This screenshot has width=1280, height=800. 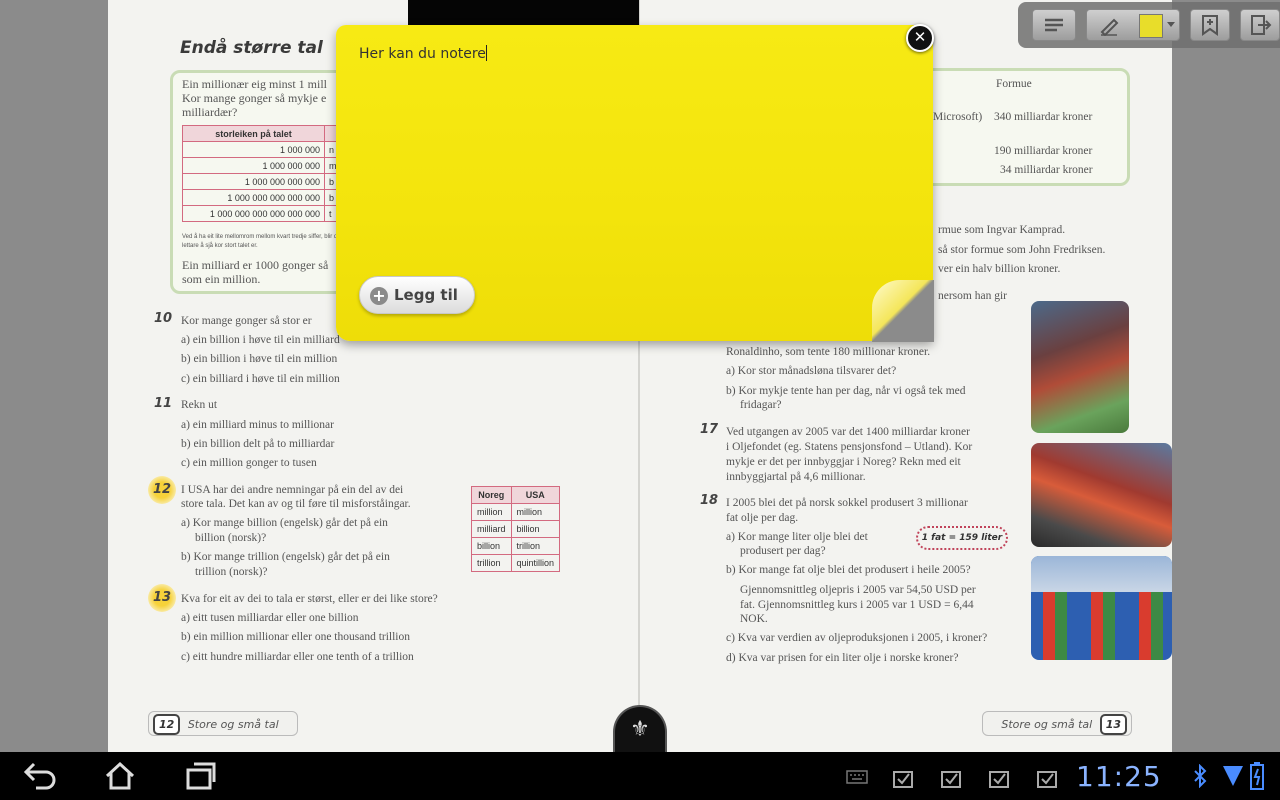 What do you see at coordinates (426, 295) in the screenshot?
I see `add-note-label: Legg til` at bounding box center [426, 295].